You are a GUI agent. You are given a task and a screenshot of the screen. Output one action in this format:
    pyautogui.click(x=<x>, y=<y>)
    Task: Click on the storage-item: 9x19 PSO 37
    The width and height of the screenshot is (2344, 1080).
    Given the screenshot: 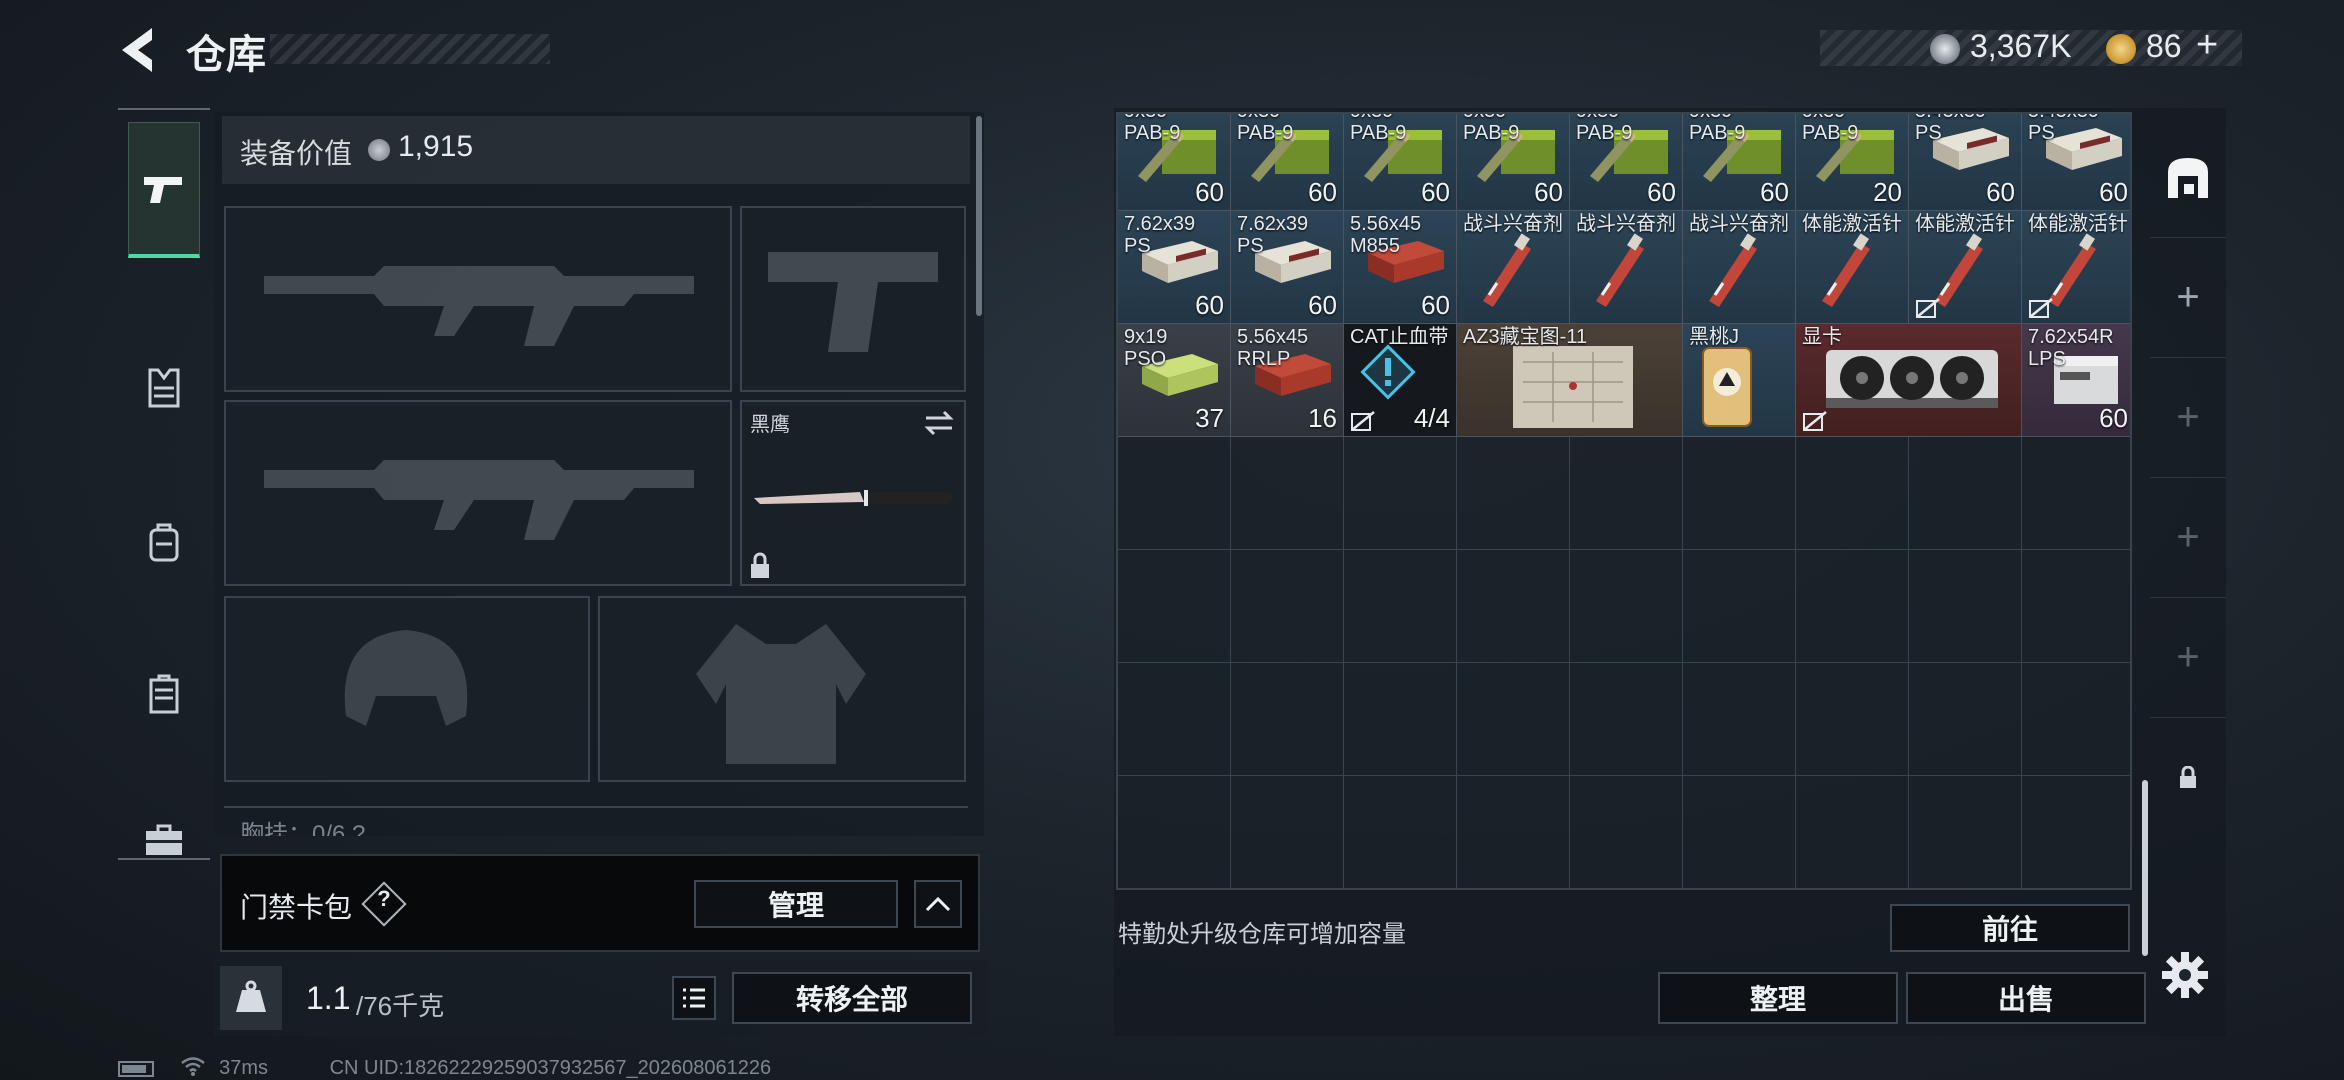 What is the action you would take?
    pyautogui.click(x=1174, y=380)
    